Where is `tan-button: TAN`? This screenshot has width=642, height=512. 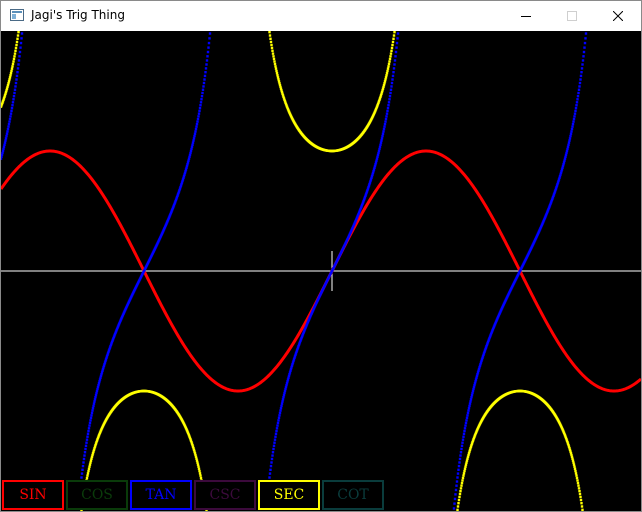
tan-button: TAN is located at coordinates (161, 495).